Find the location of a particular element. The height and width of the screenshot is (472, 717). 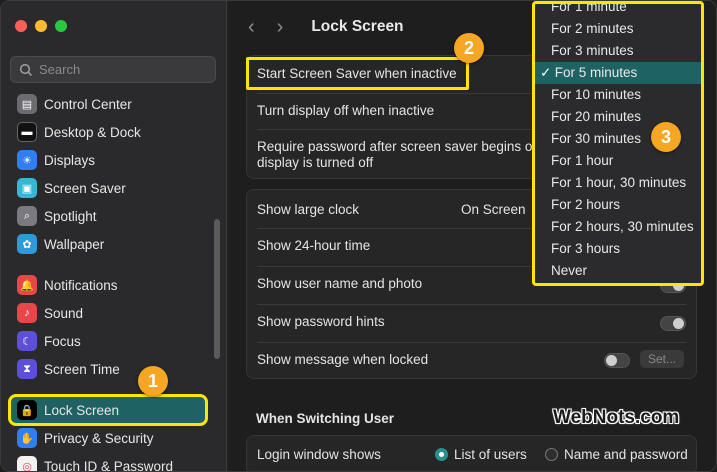

lock-icon: 🔒 is located at coordinates (27, 410).